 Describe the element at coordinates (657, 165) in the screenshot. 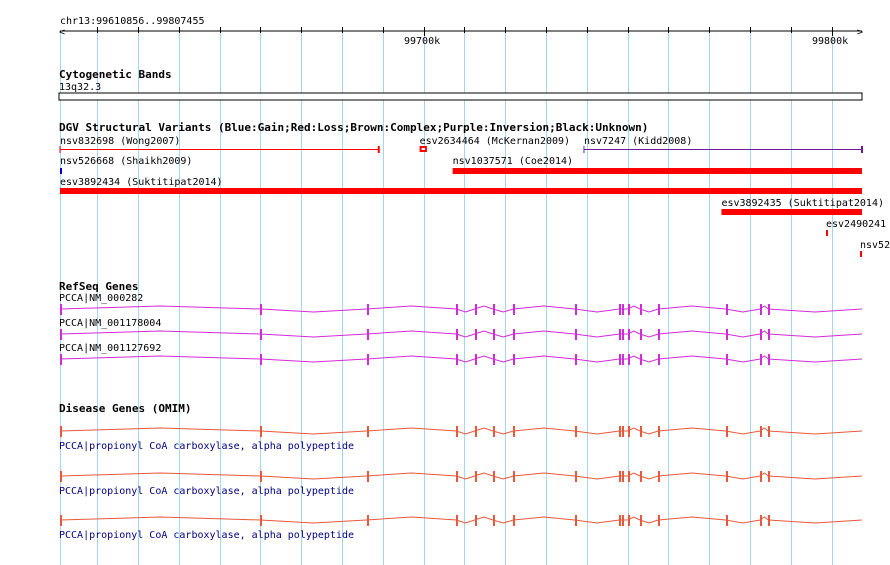

I see `dgv-variant-nsv1037571: nsv1037571 (Coe2014)` at that location.